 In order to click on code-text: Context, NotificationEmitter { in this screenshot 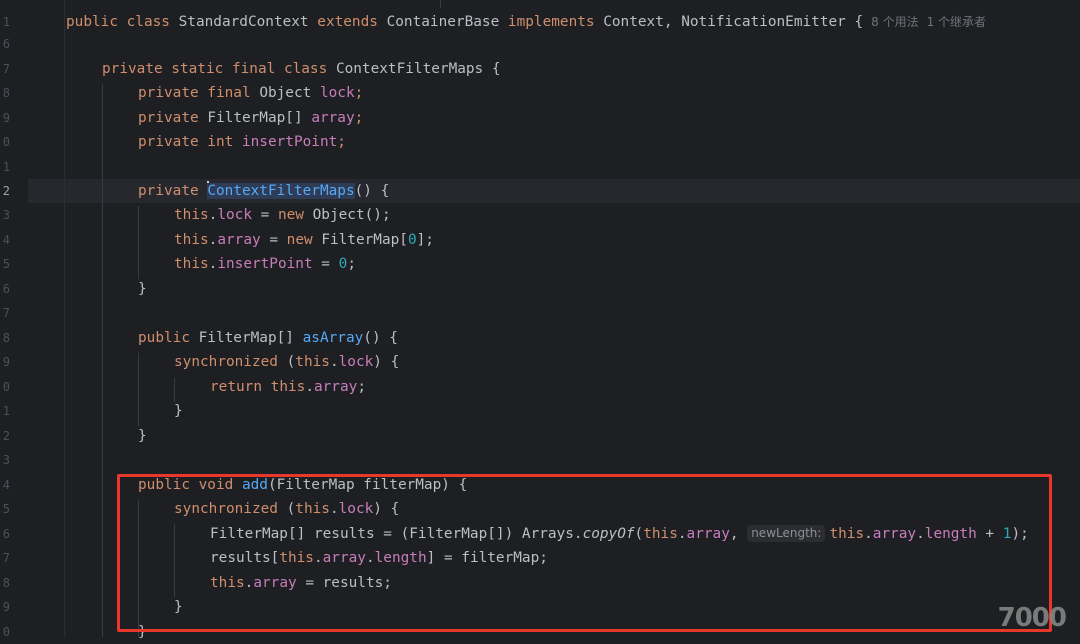, I will do `click(733, 22)`.